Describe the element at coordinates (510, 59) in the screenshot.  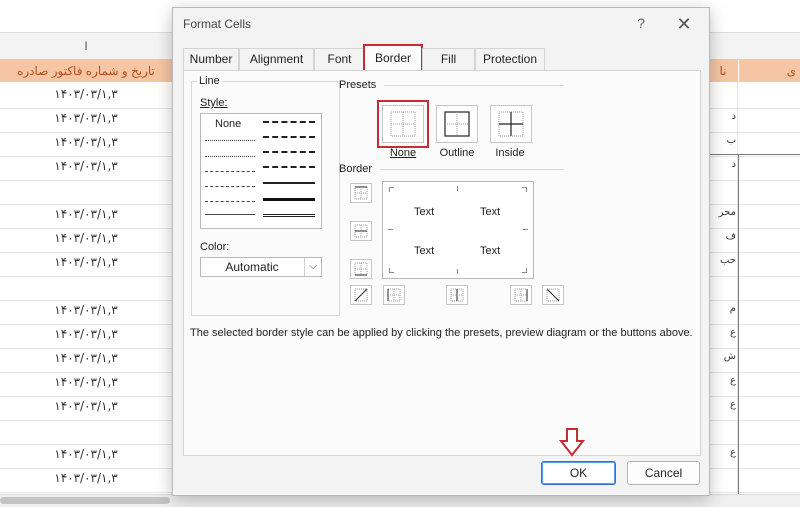
I see `tab-protection: Protection` at that location.